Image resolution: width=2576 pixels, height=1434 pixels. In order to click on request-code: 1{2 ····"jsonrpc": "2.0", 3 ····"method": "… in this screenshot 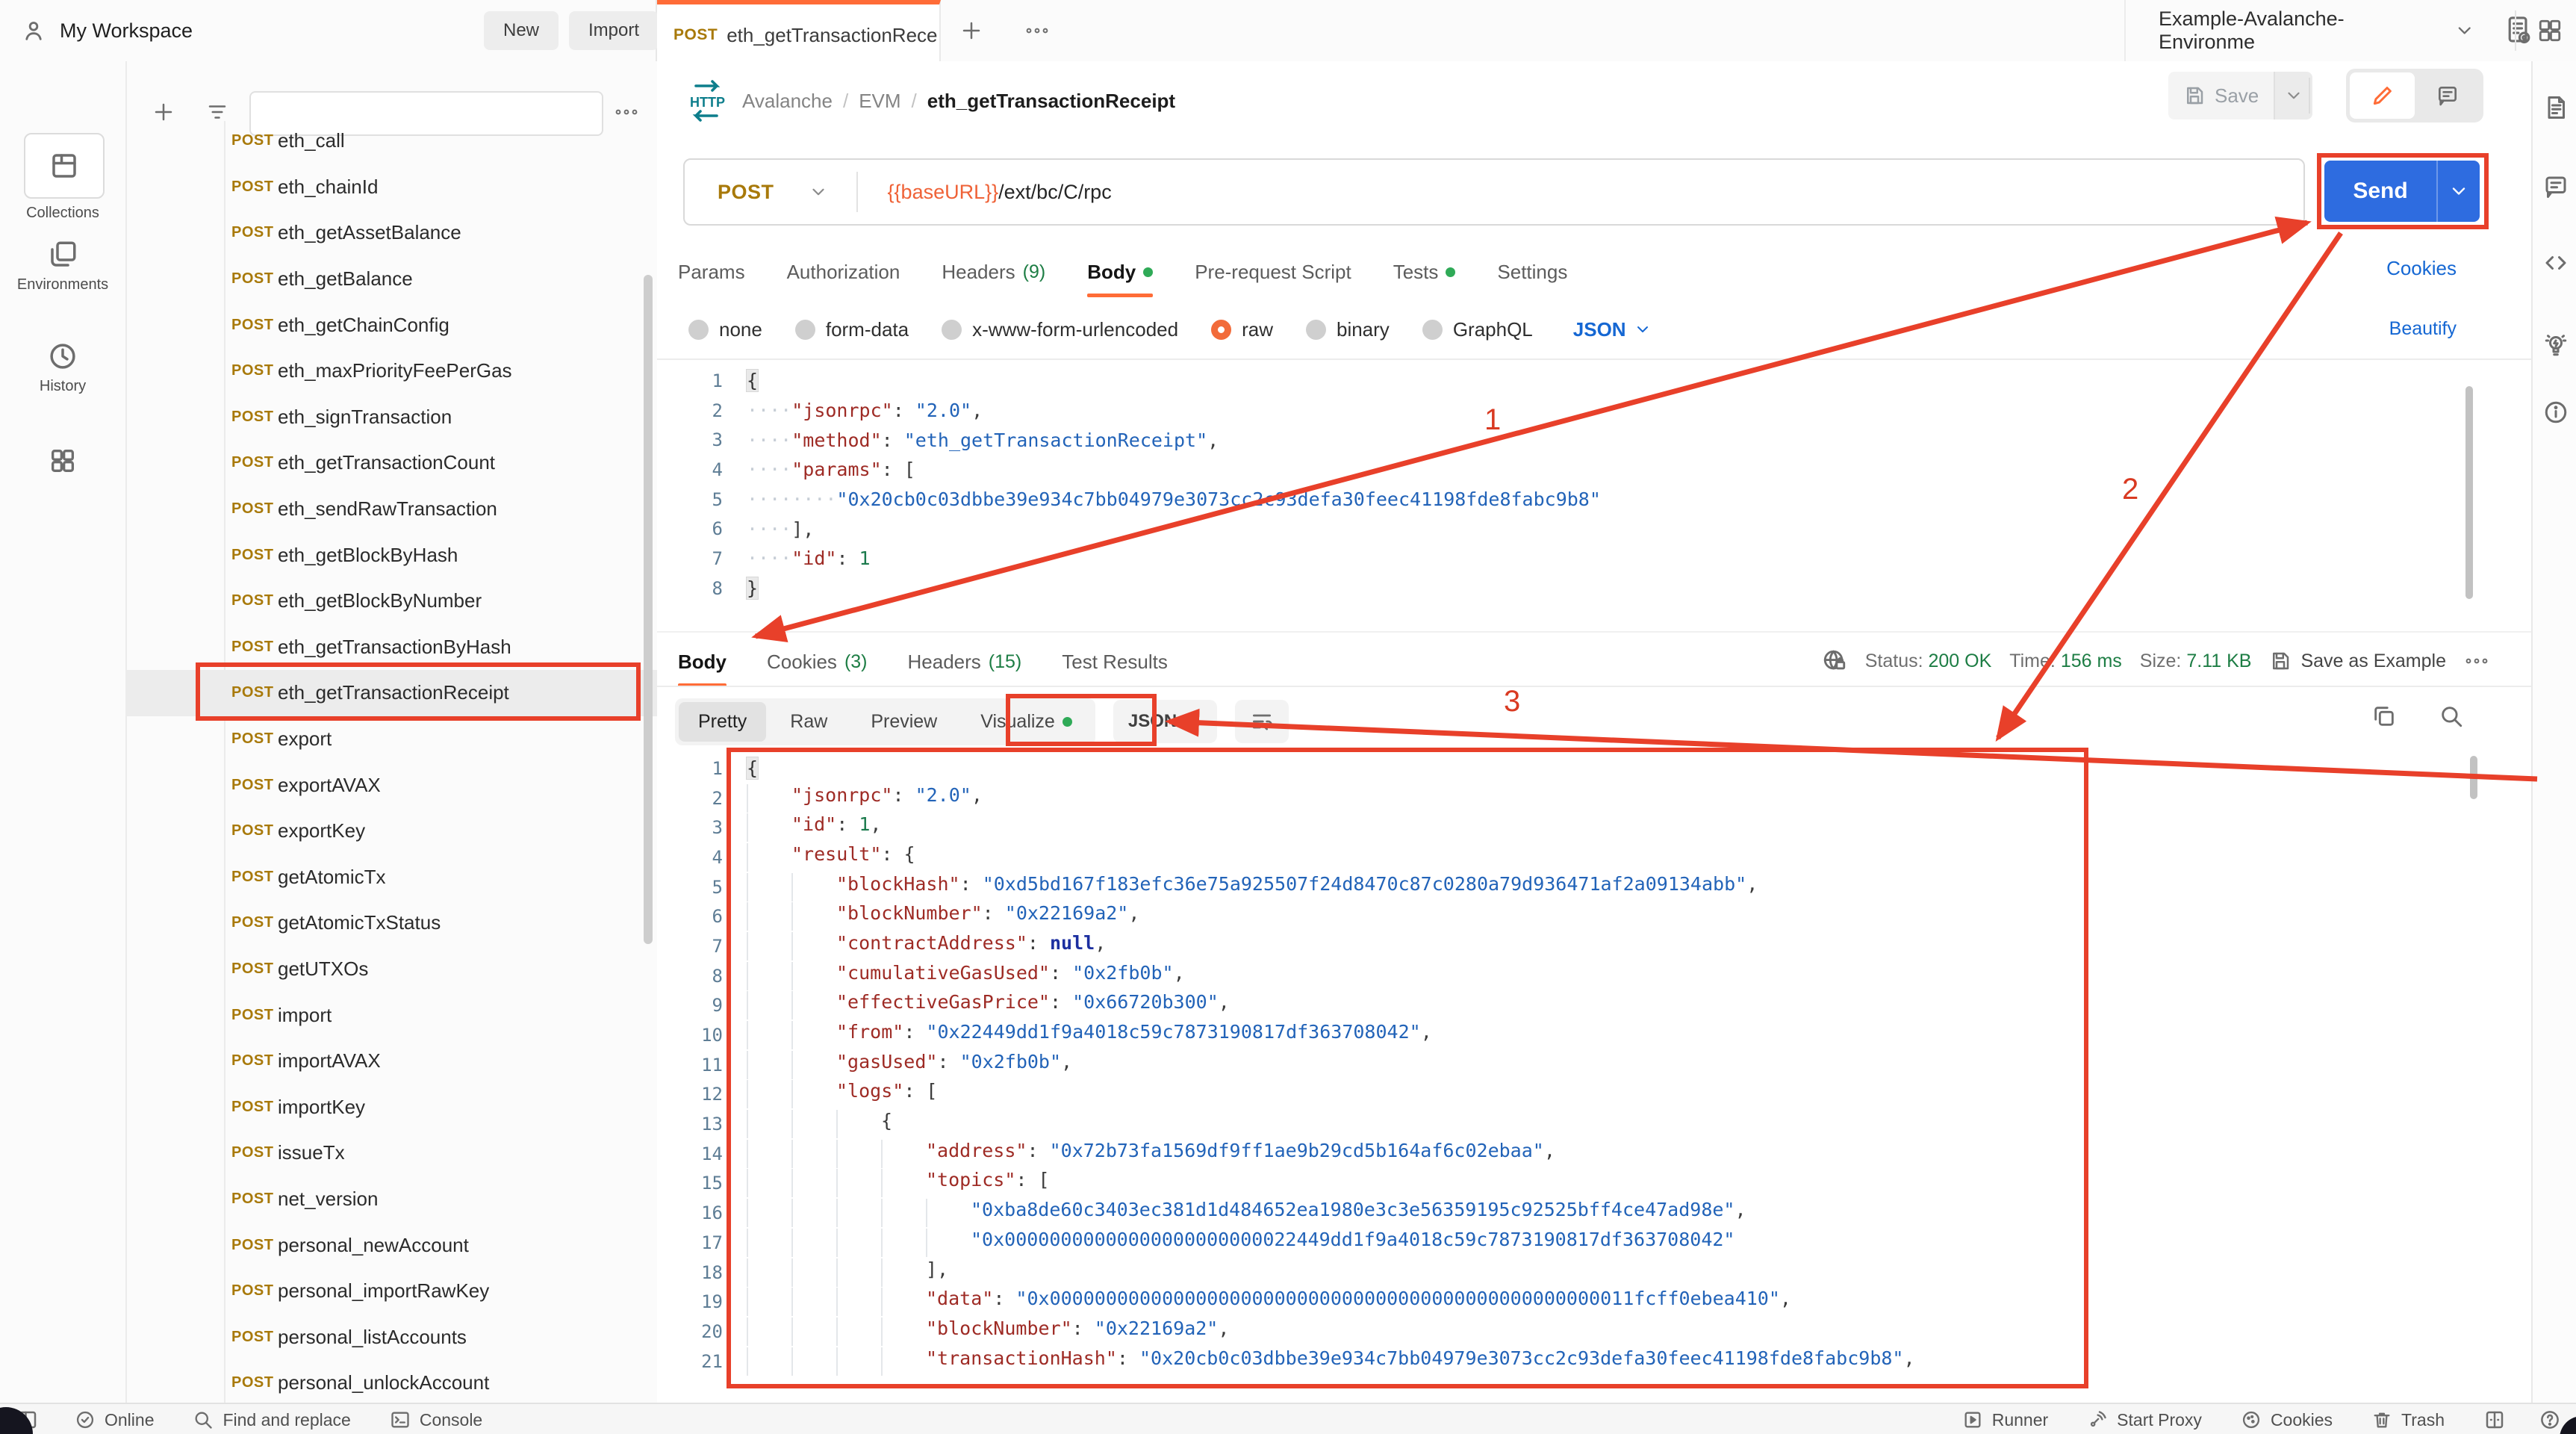, I will do `click(1140, 484)`.